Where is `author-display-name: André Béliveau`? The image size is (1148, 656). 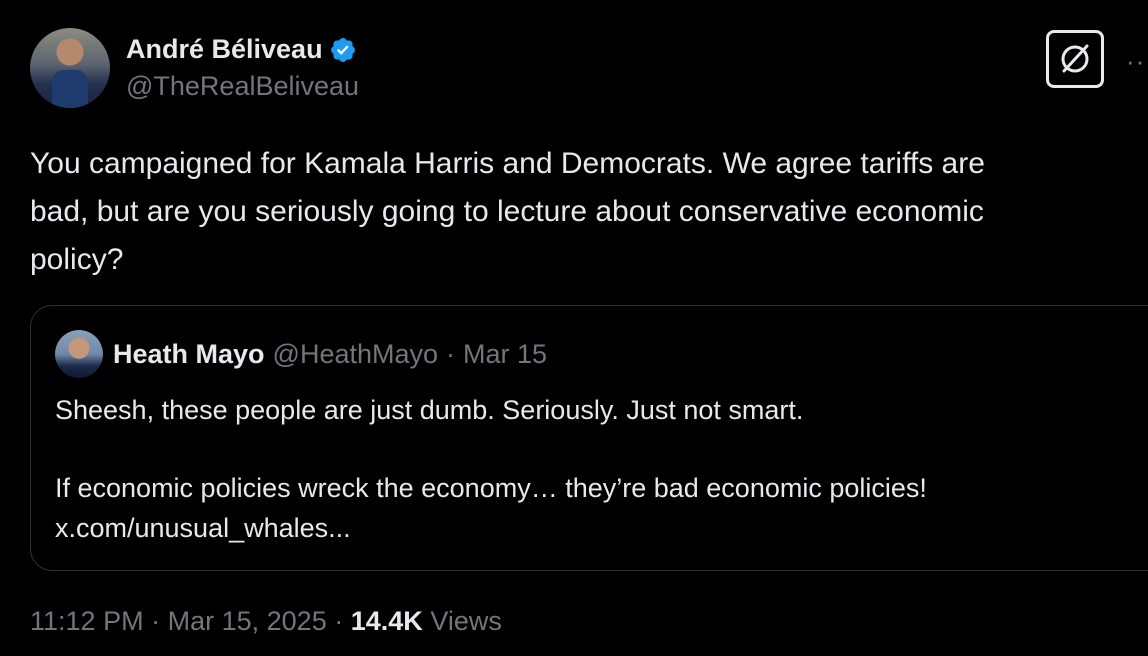
author-display-name: André Béliveau is located at coordinates (224, 49).